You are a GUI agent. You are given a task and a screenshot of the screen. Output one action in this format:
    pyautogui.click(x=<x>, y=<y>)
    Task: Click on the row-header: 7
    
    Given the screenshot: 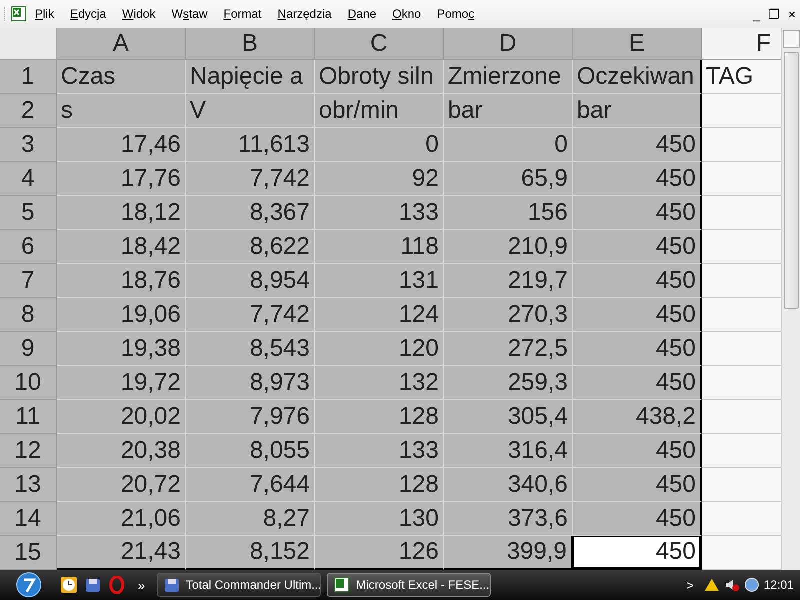 What is the action you would take?
    pyautogui.click(x=28, y=281)
    